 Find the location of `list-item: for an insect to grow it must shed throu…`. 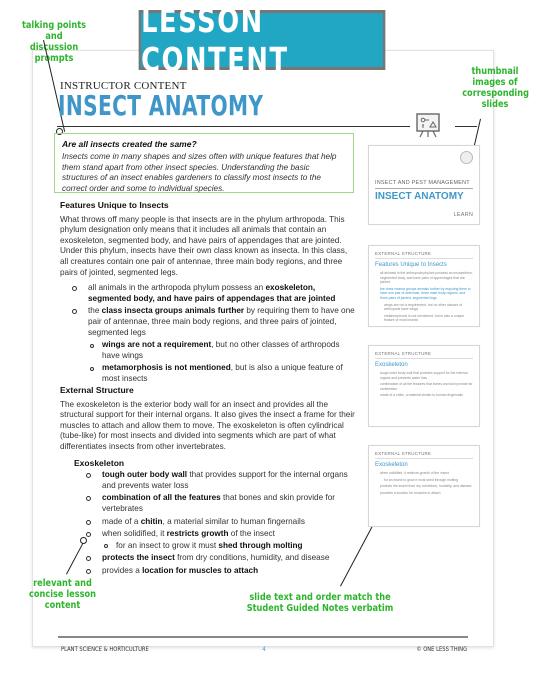

list-item: for an insect to grow it must shed throu… is located at coordinates (207, 546).